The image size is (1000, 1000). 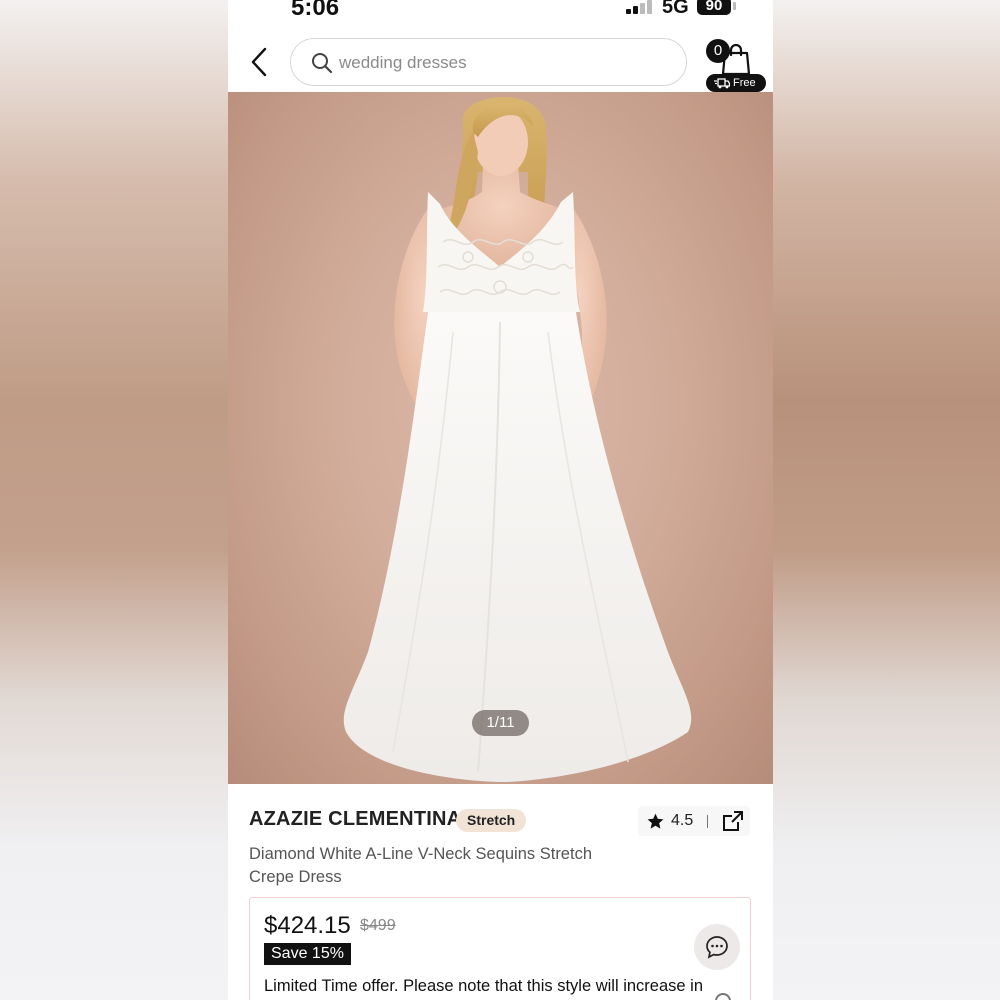 What do you see at coordinates (500, 11) in the screenshot?
I see `status-bar: 5:06 5G 90` at bounding box center [500, 11].